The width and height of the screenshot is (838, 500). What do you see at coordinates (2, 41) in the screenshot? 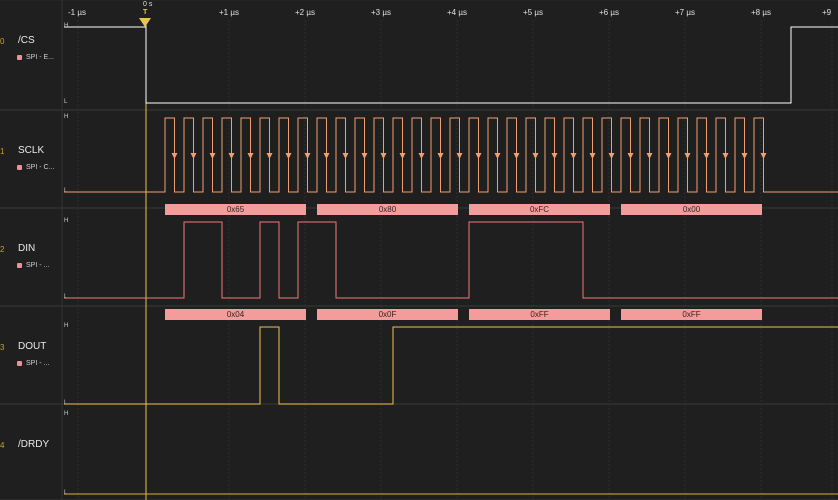
I see `channel-number: 0` at bounding box center [2, 41].